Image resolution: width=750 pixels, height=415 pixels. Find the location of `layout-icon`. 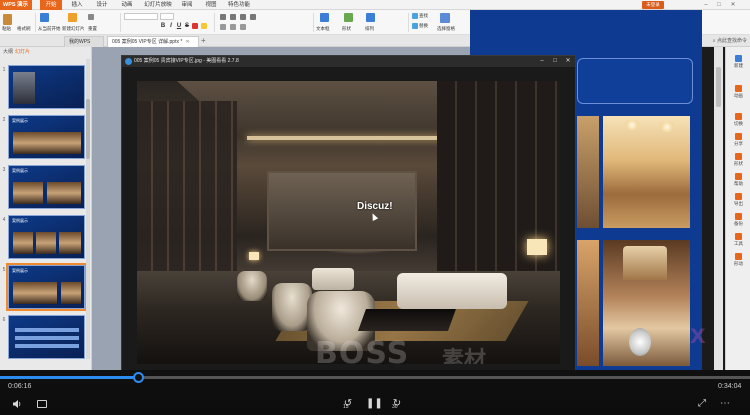

layout-icon is located at coordinates (91, 17).